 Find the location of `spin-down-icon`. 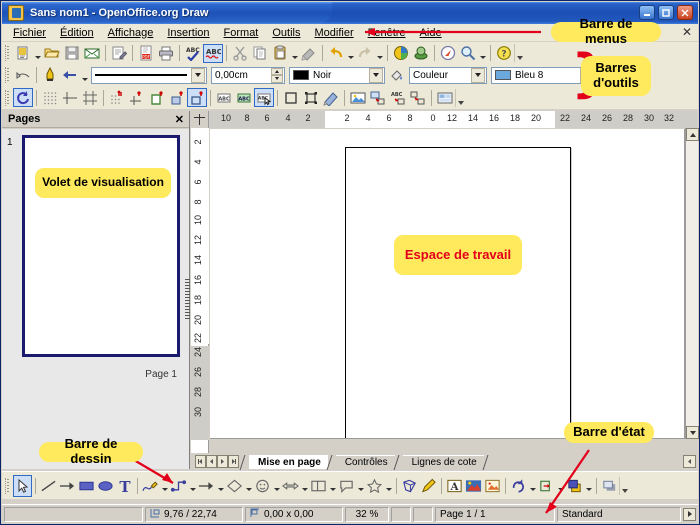

spin-down-icon is located at coordinates (277, 79).